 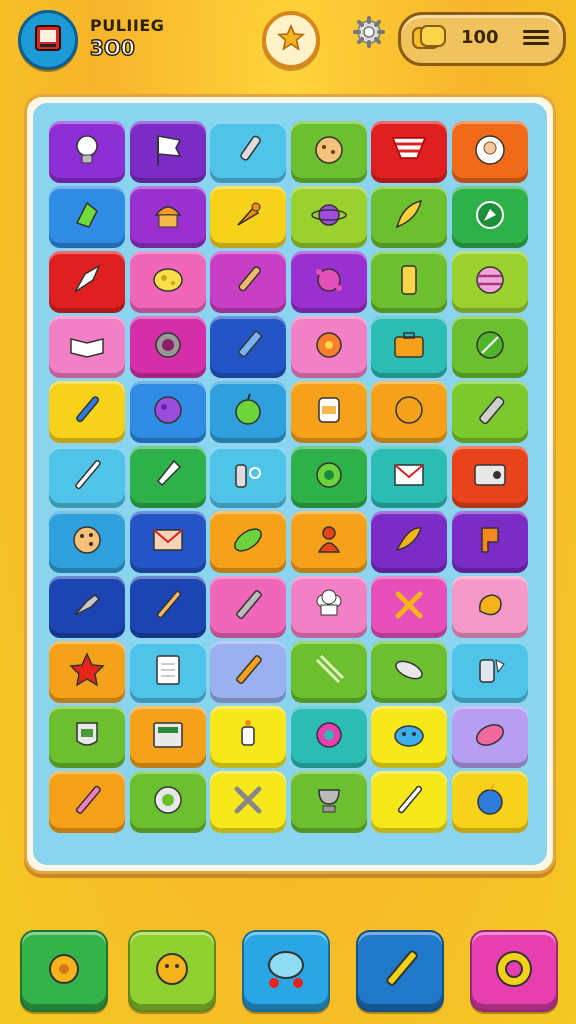 I want to click on avatar, so click(x=48, y=40).